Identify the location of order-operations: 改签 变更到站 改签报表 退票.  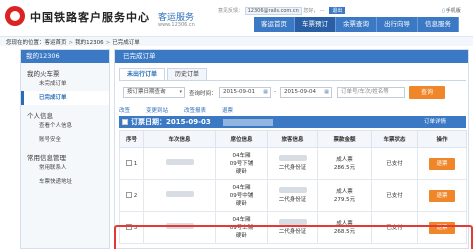
(184, 110).